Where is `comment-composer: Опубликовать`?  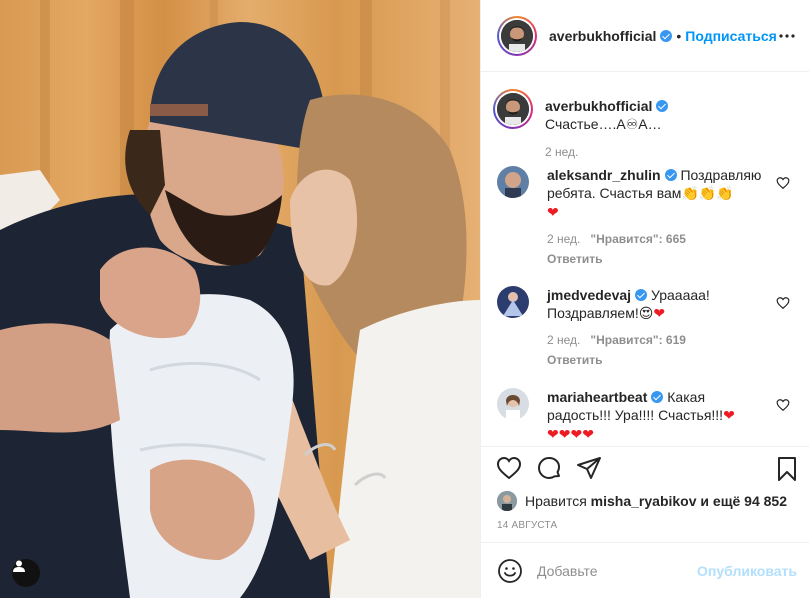
comment-composer: Опубликовать is located at coordinates (645, 570).